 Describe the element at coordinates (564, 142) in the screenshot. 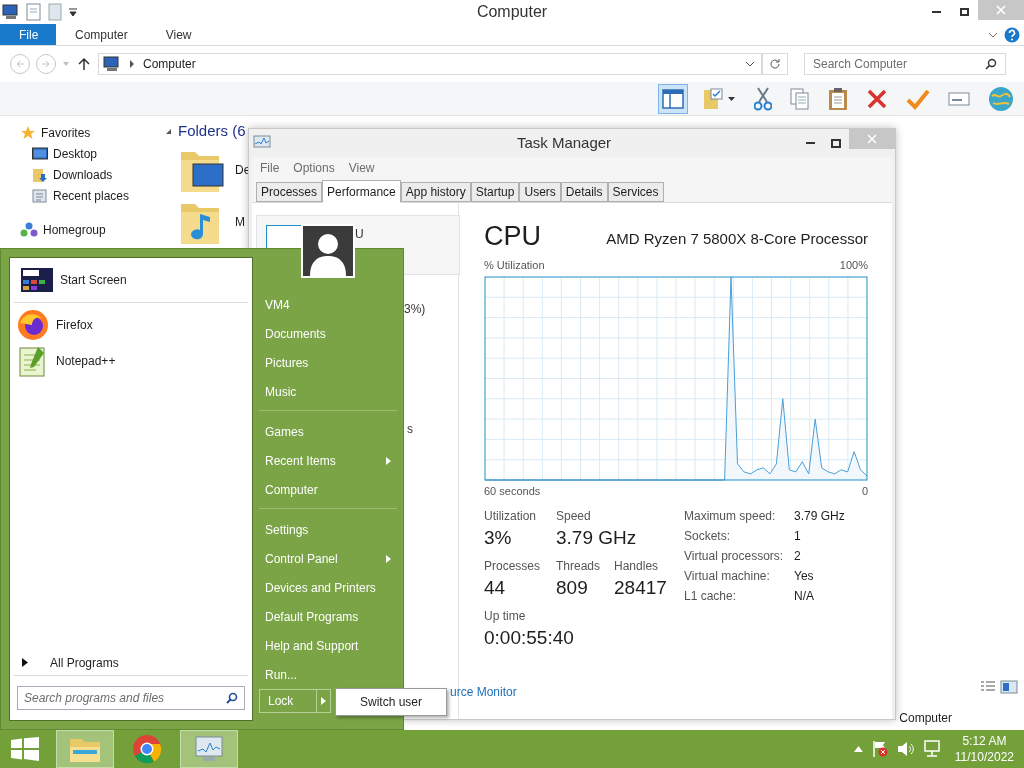

I see `window-title: Task Manager` at that location.